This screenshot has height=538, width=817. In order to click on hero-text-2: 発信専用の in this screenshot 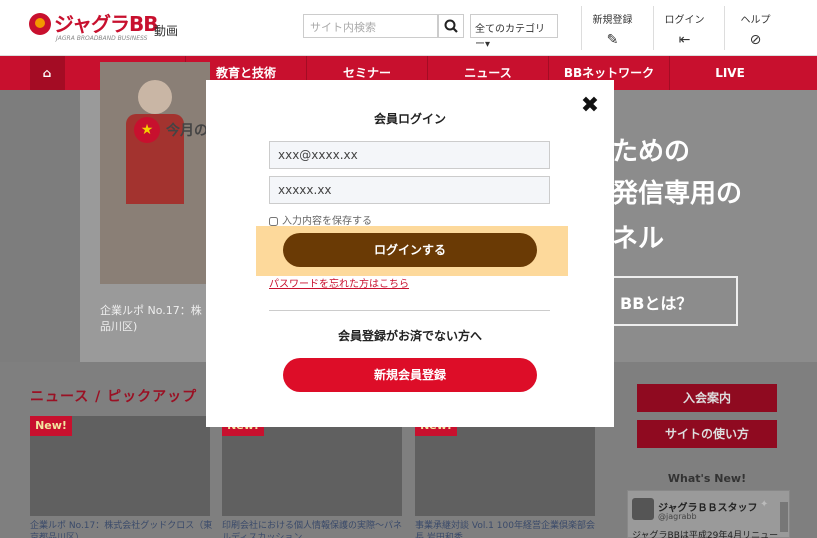, I will do `click(677, 194)`.